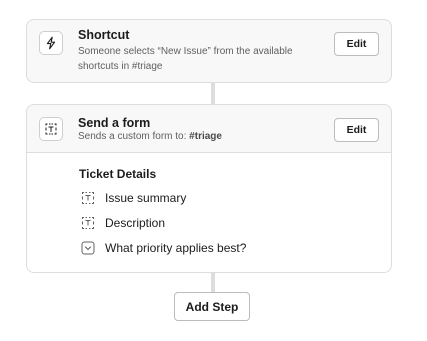 This screenshot has width=427, height=341. What do you see at coordinates (356, 130) in the screenshot?
I see `edit-form-button: Edit` at bounding box center [356, 130].